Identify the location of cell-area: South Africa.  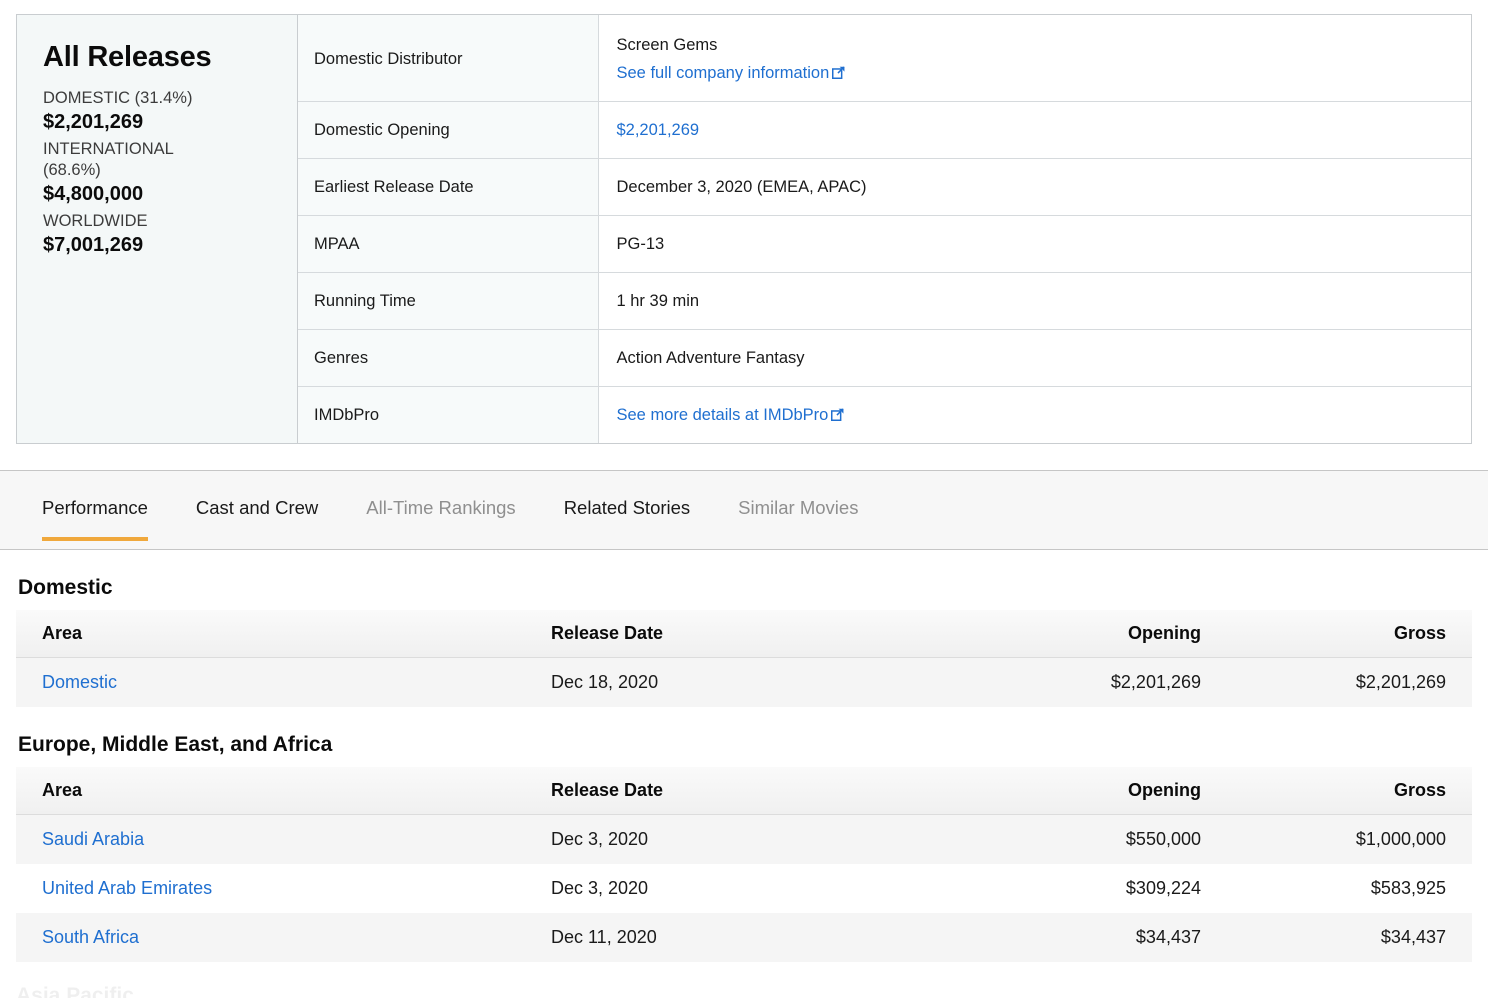
(283, 937).